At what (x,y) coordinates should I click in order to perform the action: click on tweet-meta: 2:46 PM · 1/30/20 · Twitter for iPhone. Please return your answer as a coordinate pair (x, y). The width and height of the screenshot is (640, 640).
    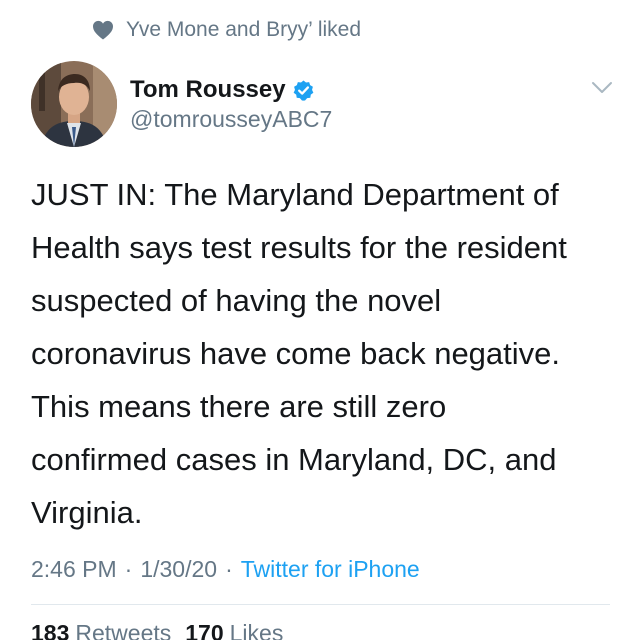
    Looking at the image, I should click on (225, 569).